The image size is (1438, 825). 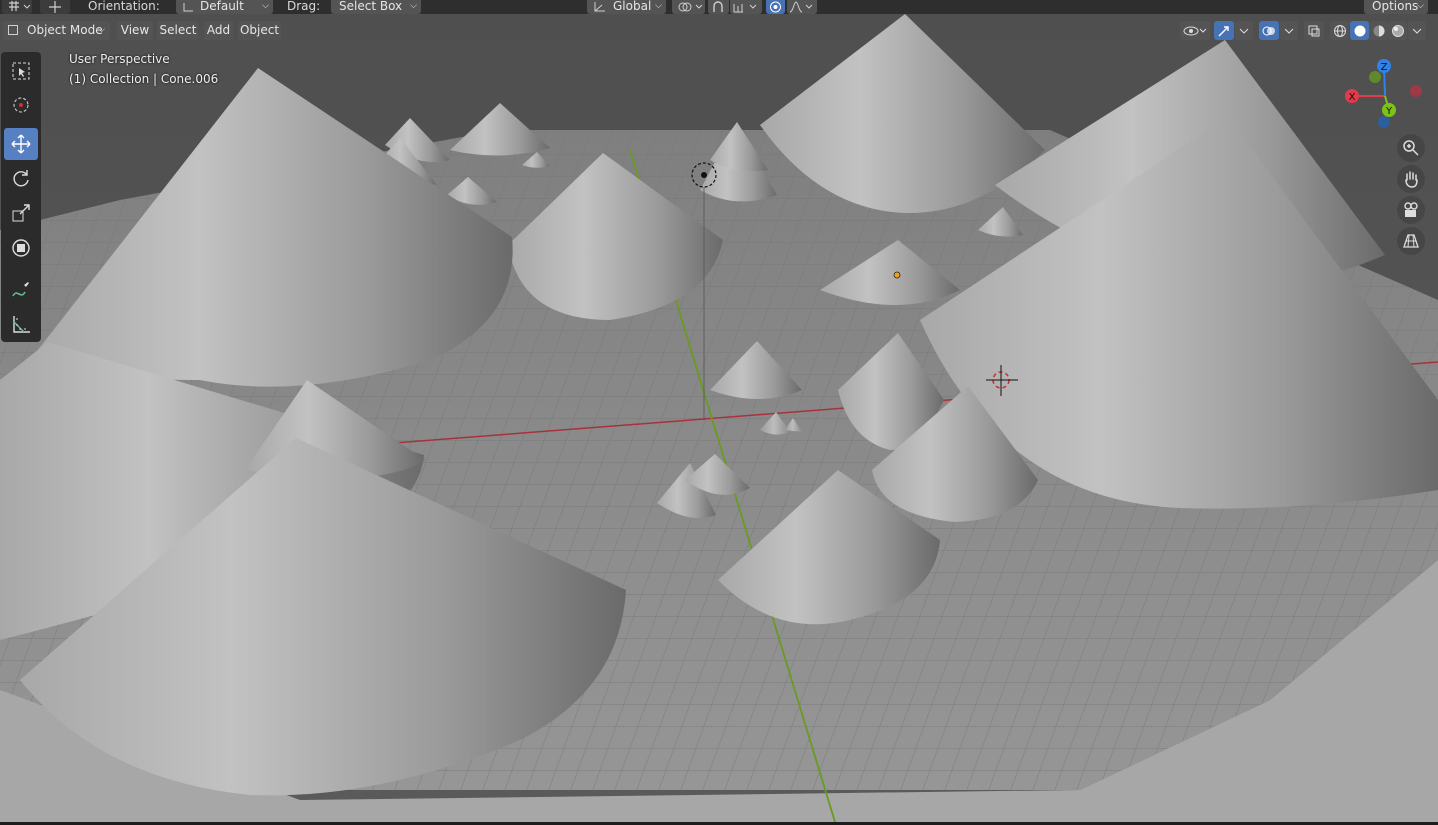 I want to click on gizmo-dropdown, so click(x=1244, y=30).